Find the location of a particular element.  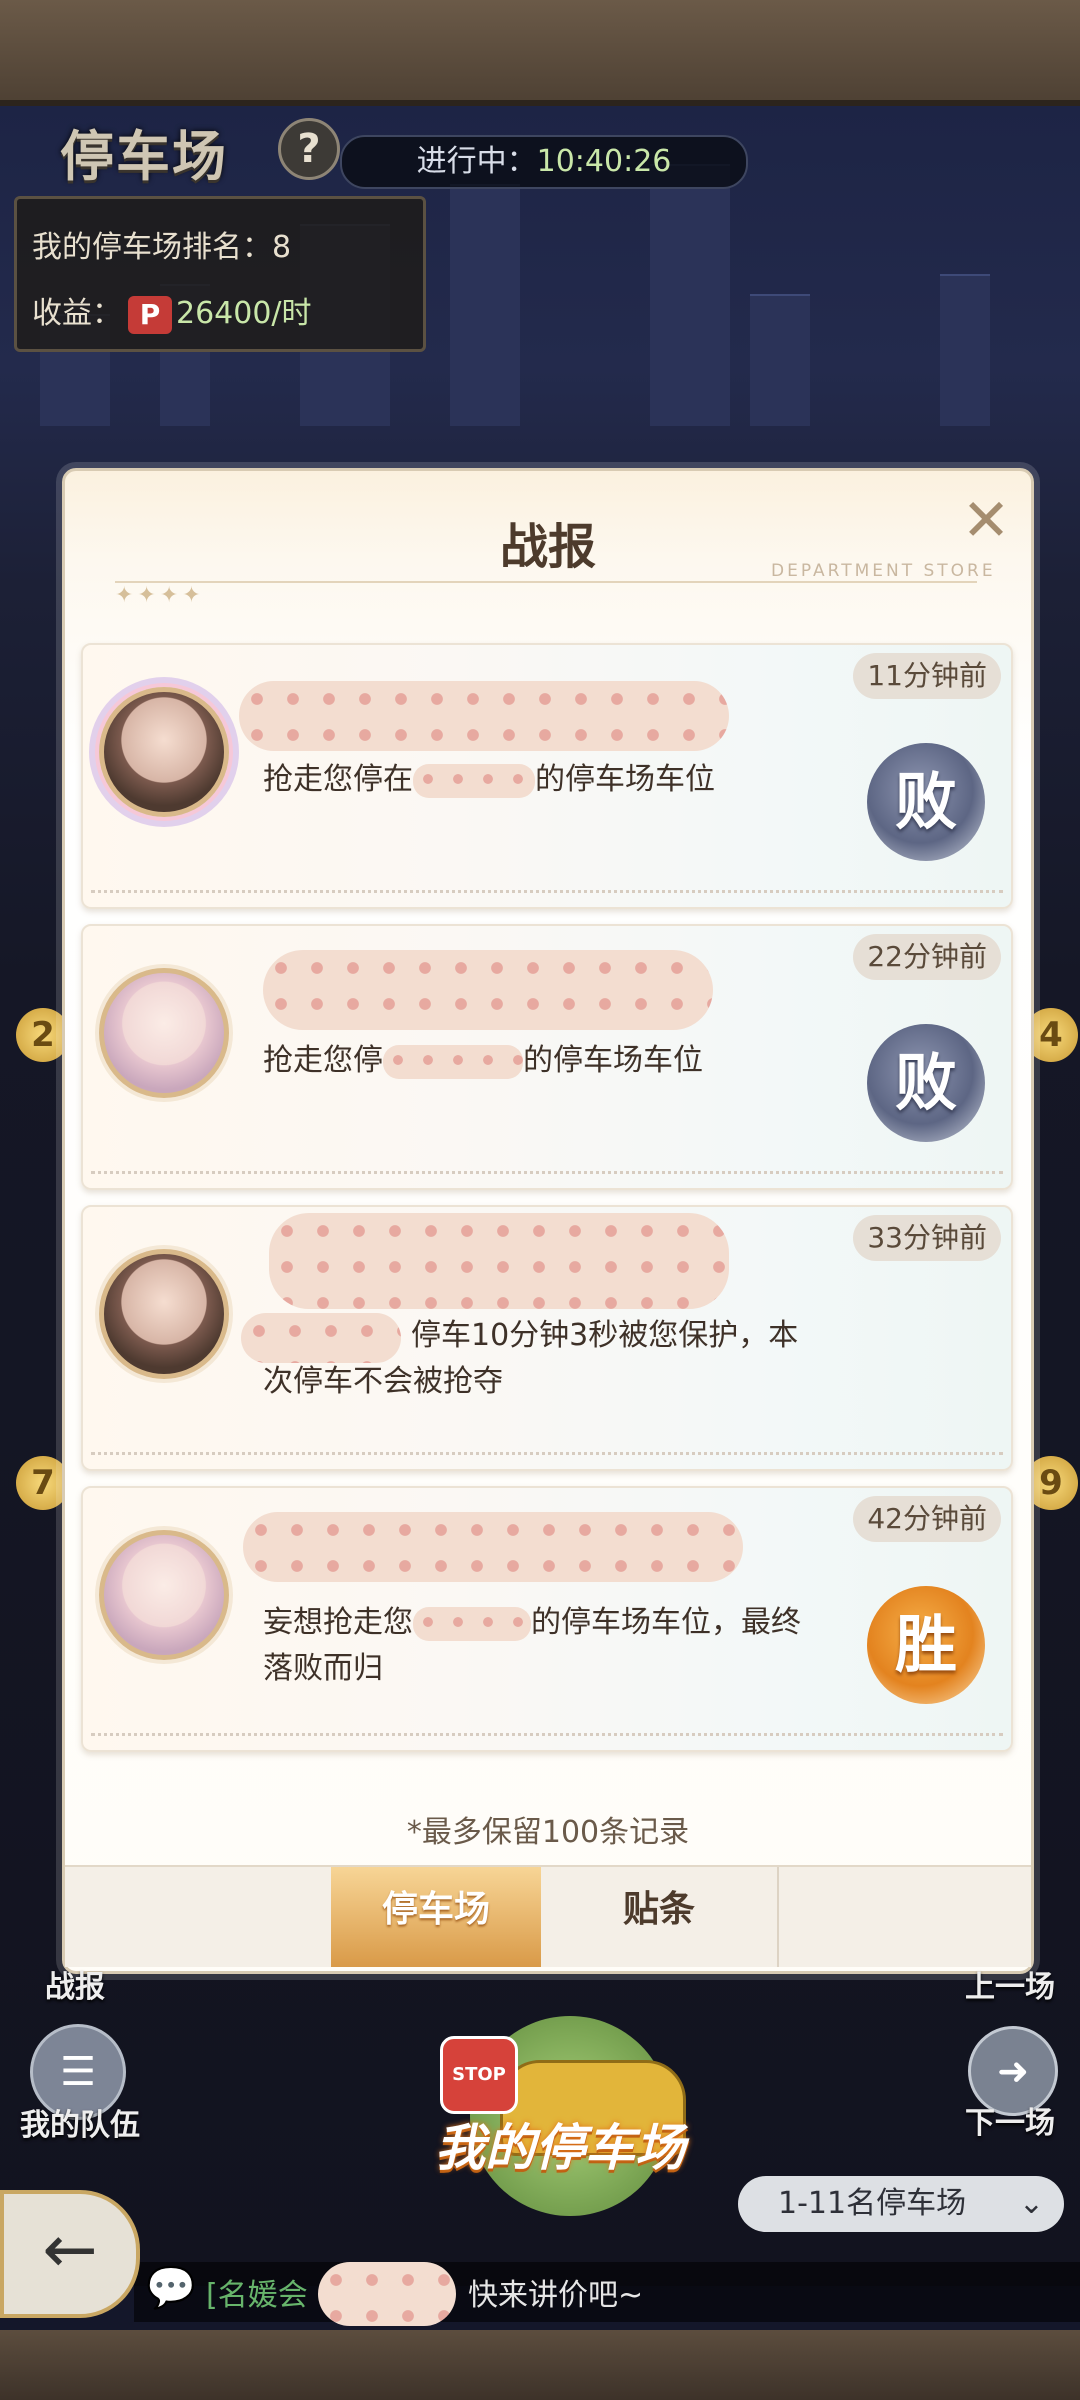

stars-decoration: ✦✦✦✦ is located at coordinates (160, 595).